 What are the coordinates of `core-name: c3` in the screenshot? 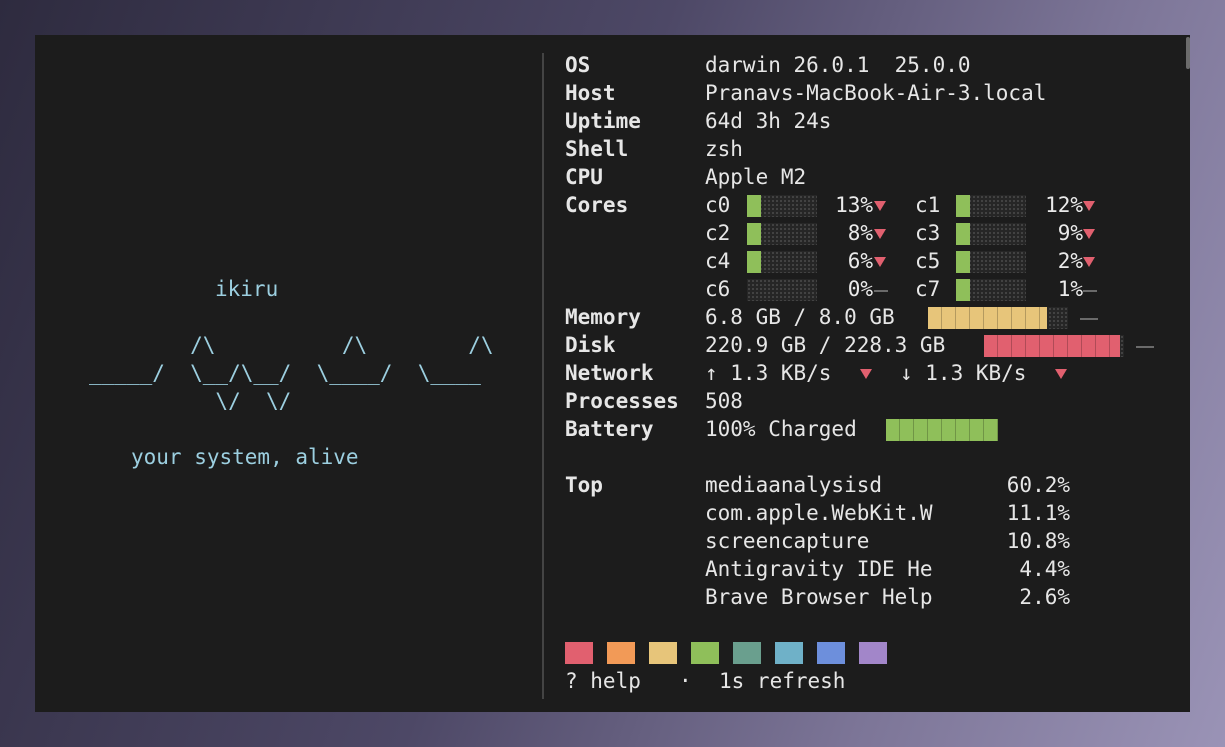 It's located at (928, 233).